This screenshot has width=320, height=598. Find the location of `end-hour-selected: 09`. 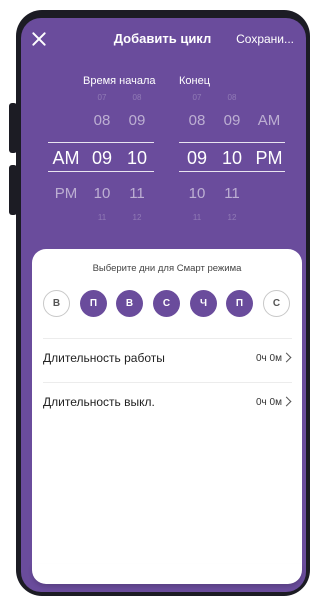

end-hour-selected: 09 is located at coordinates (197, 158).